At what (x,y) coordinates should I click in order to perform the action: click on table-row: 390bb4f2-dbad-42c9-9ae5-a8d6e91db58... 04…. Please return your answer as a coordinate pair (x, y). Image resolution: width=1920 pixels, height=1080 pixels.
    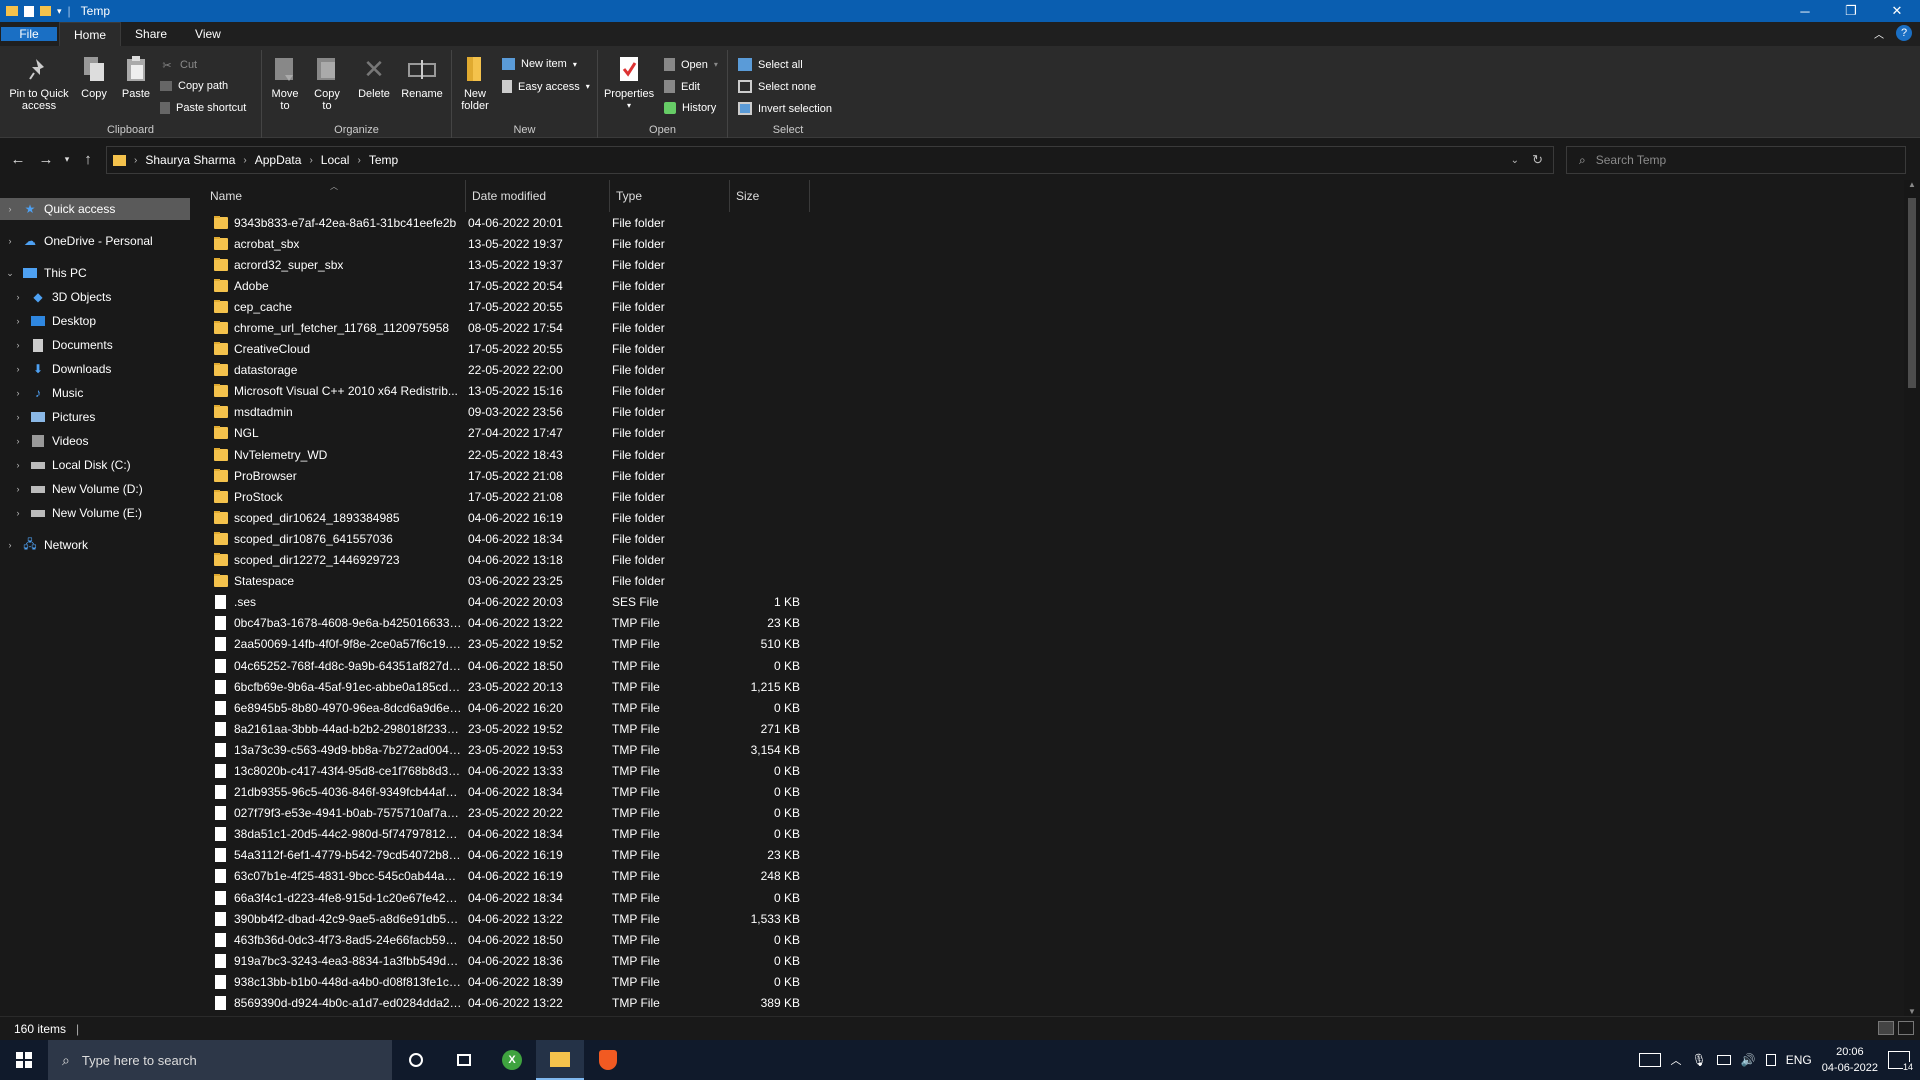
    Looking at the image, I should click on (505, 918).